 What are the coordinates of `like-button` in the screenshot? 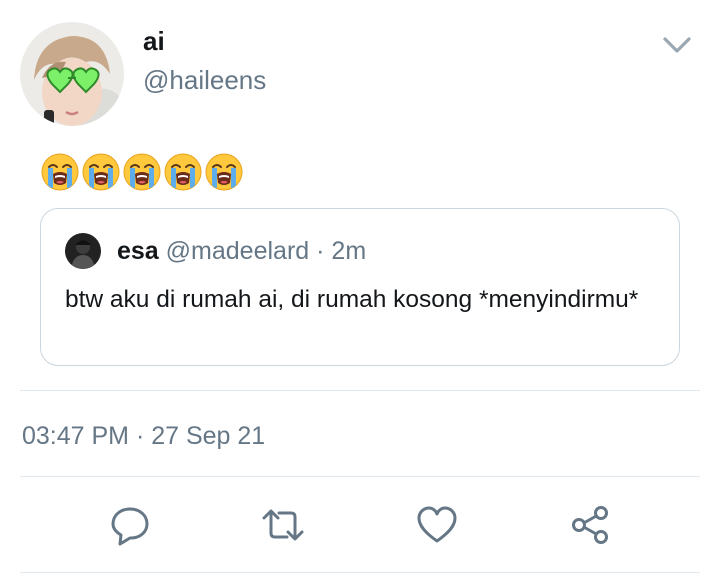 It's located at (437, 525).